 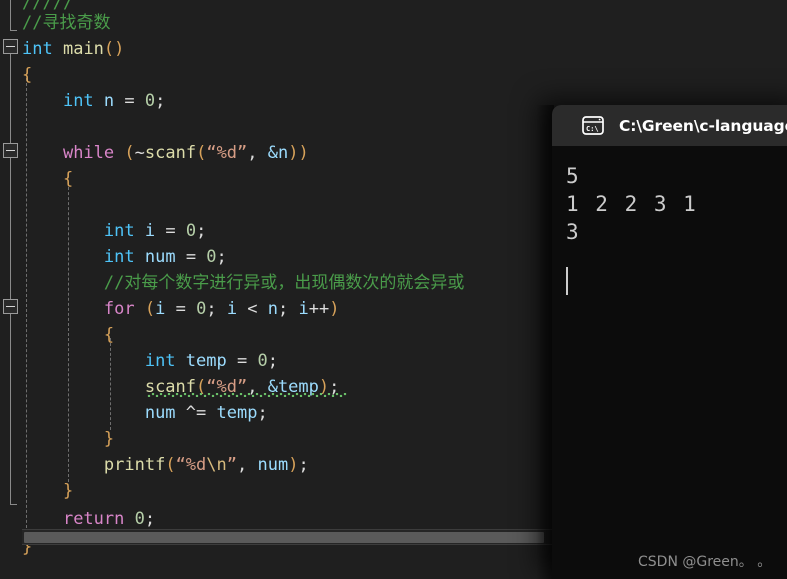 I want to click on code-token: for, so click(x=119, y=309).